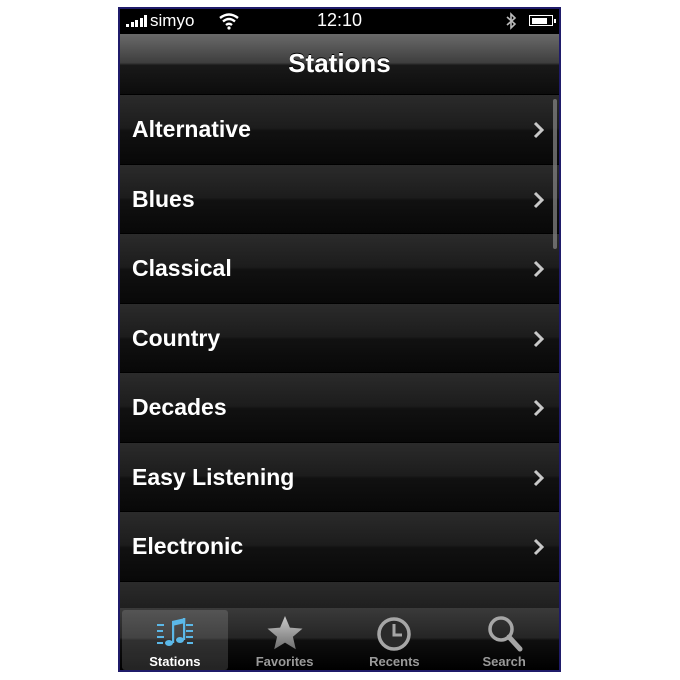  I want to click on scroll-indicator, so click(555, 174).